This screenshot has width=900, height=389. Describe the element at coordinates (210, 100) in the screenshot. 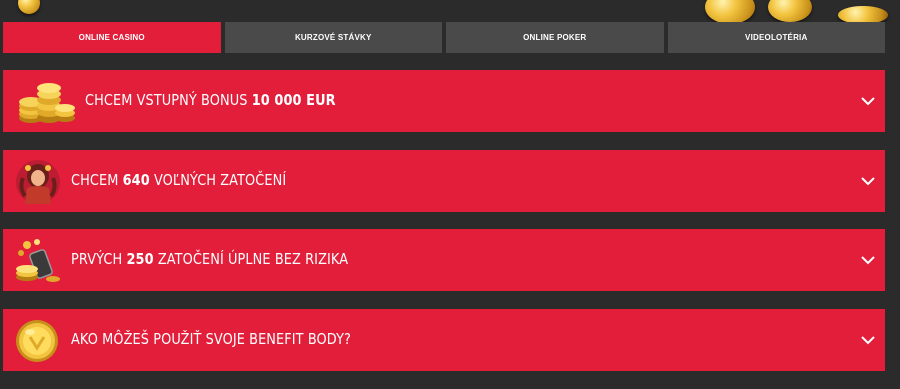

I see `accordion-label: CHCEM VSTUPNÝ BONUS 10 000 EUR` at that location.